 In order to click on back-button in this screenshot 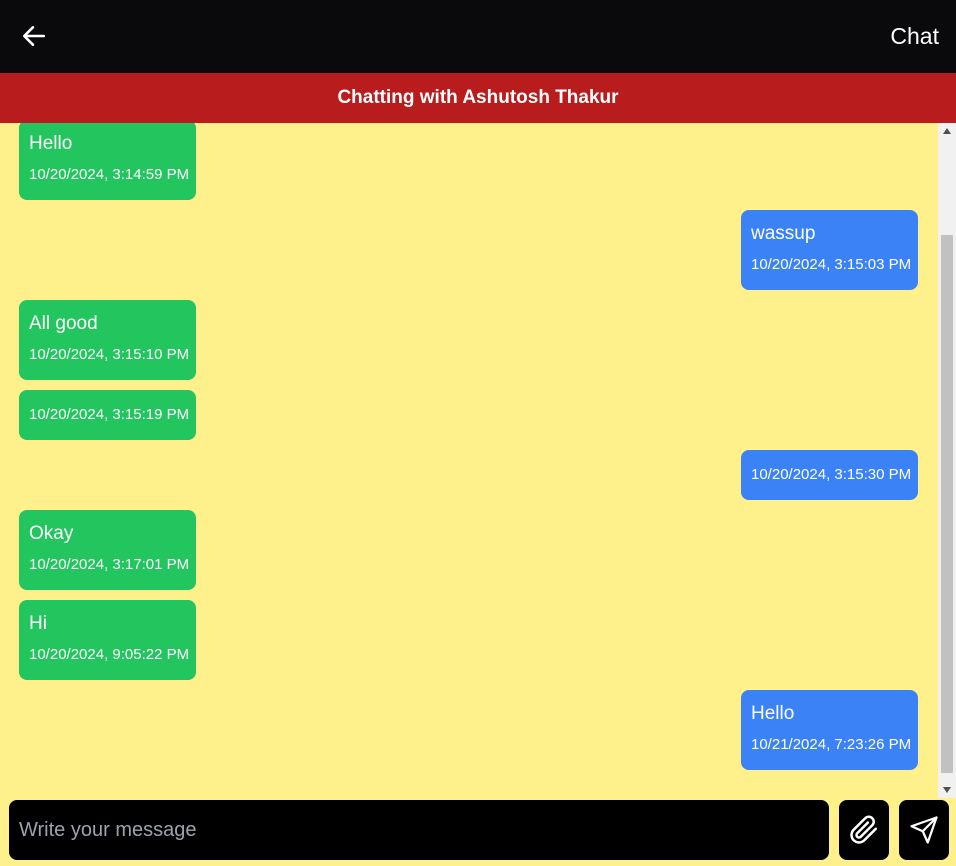, I will do `click(34, 36)`.